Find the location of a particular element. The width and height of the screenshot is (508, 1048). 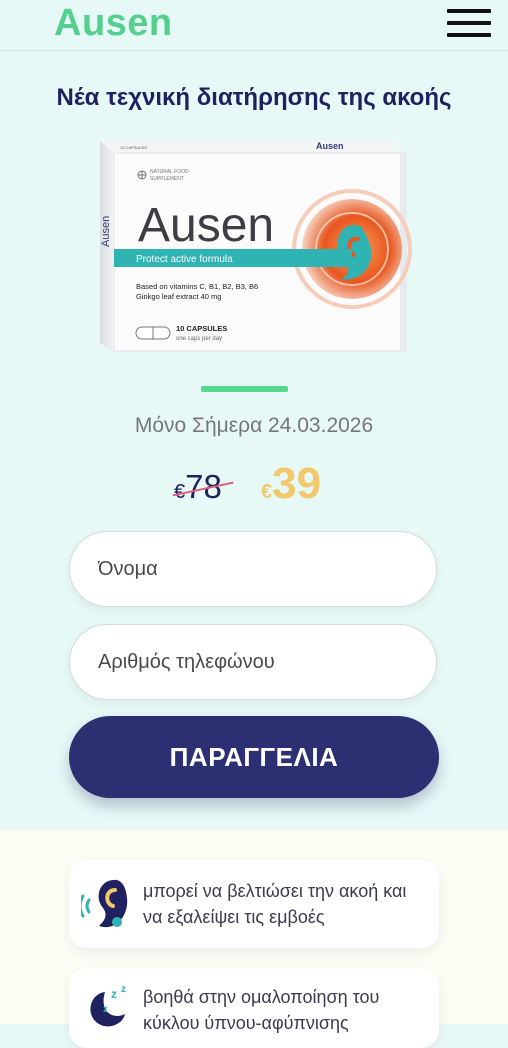

box-brand: Ausen is located at coordinates (206, 225).